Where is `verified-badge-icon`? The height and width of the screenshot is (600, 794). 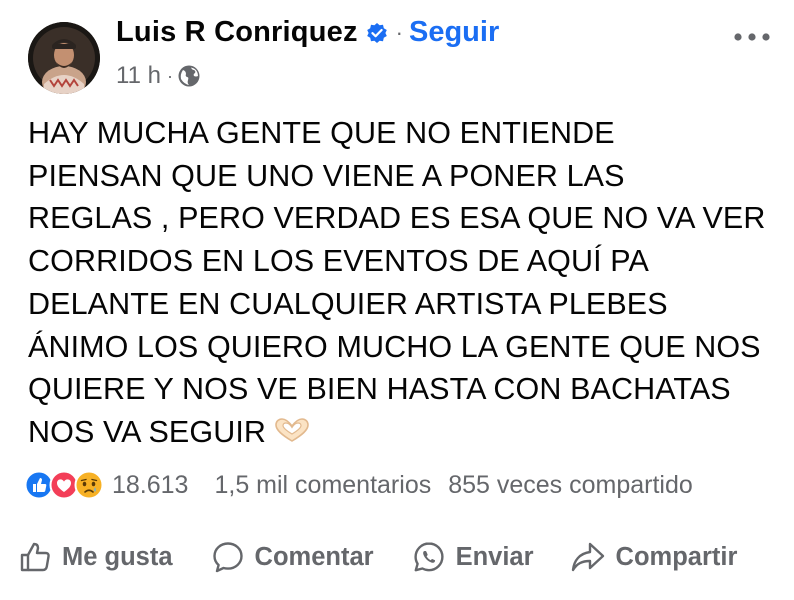 verified-badge-icon is located at coordinates (377, 33).